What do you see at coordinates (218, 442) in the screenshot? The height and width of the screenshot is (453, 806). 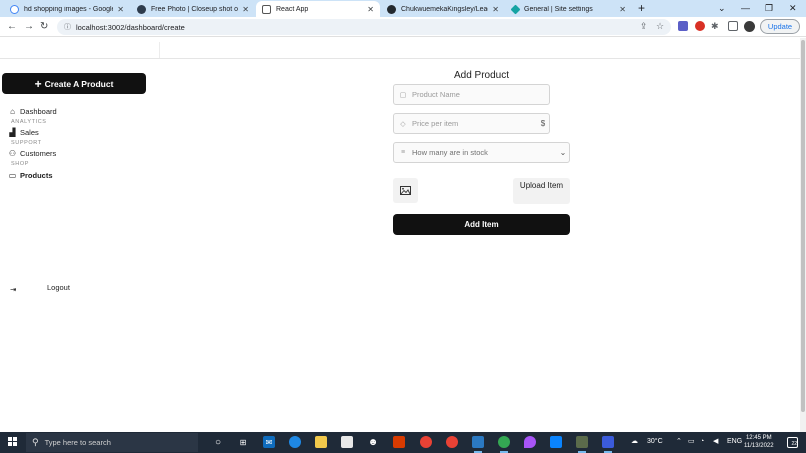 I see `cortana-icon: ○` at bounding box center [218, 442].